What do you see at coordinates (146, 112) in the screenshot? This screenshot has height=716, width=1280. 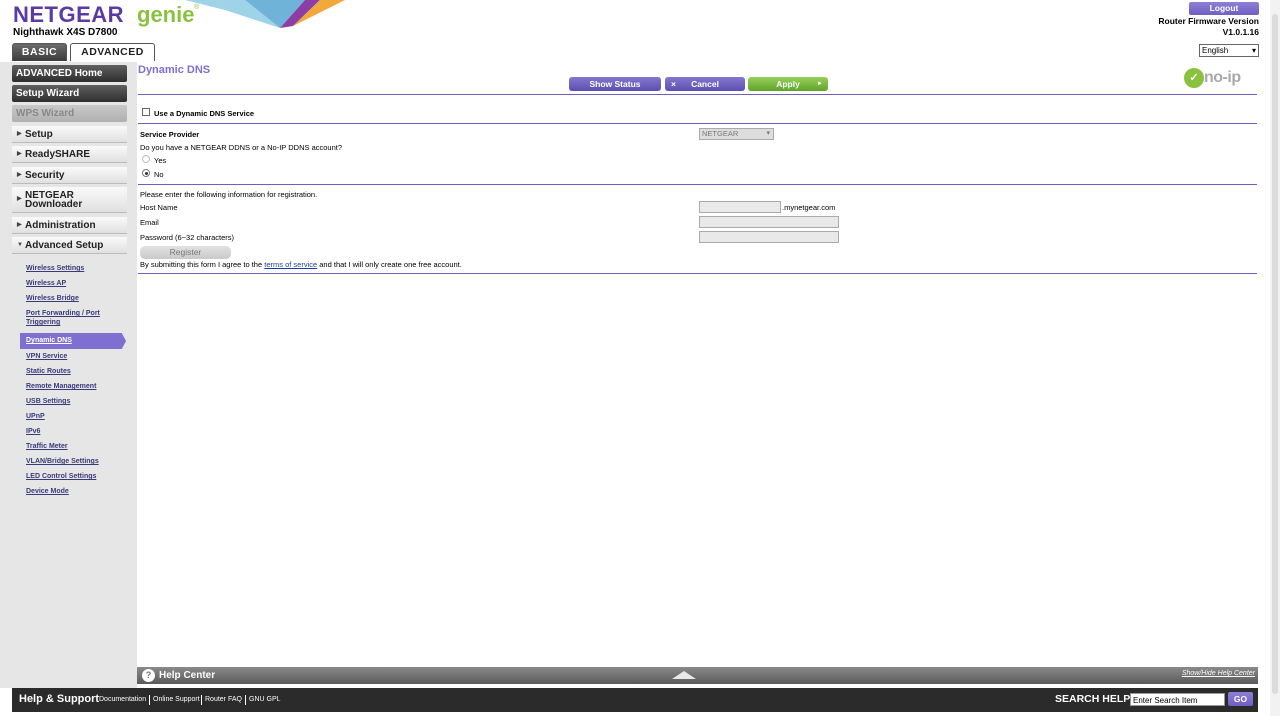 I see `use-ddns-checkbox` at bounding box center [146, 112].